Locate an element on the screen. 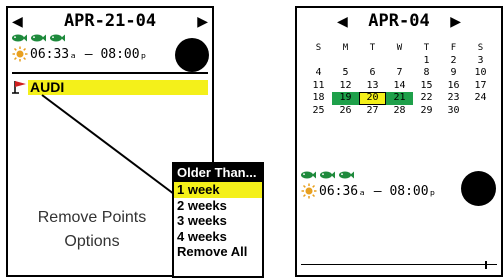 The width and height of the screenshot is (504, 279). calendar-day: 19 is located at coordinates (345, 98).